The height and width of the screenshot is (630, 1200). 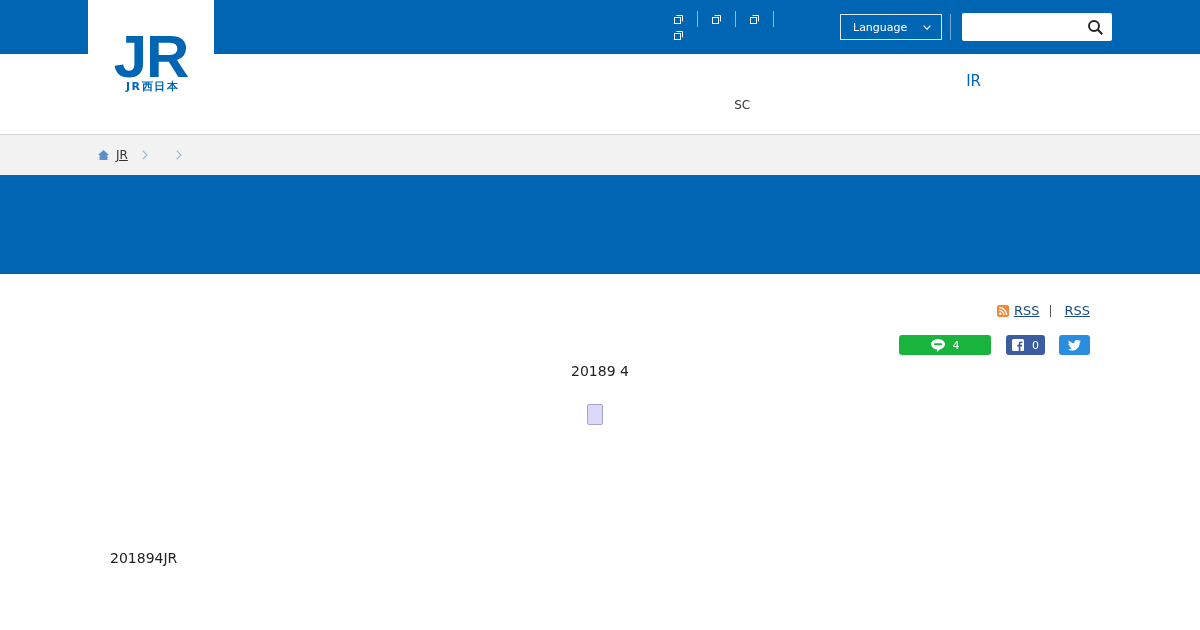 I want to click on date-text: 20189 4, so click(x=600, y=371).